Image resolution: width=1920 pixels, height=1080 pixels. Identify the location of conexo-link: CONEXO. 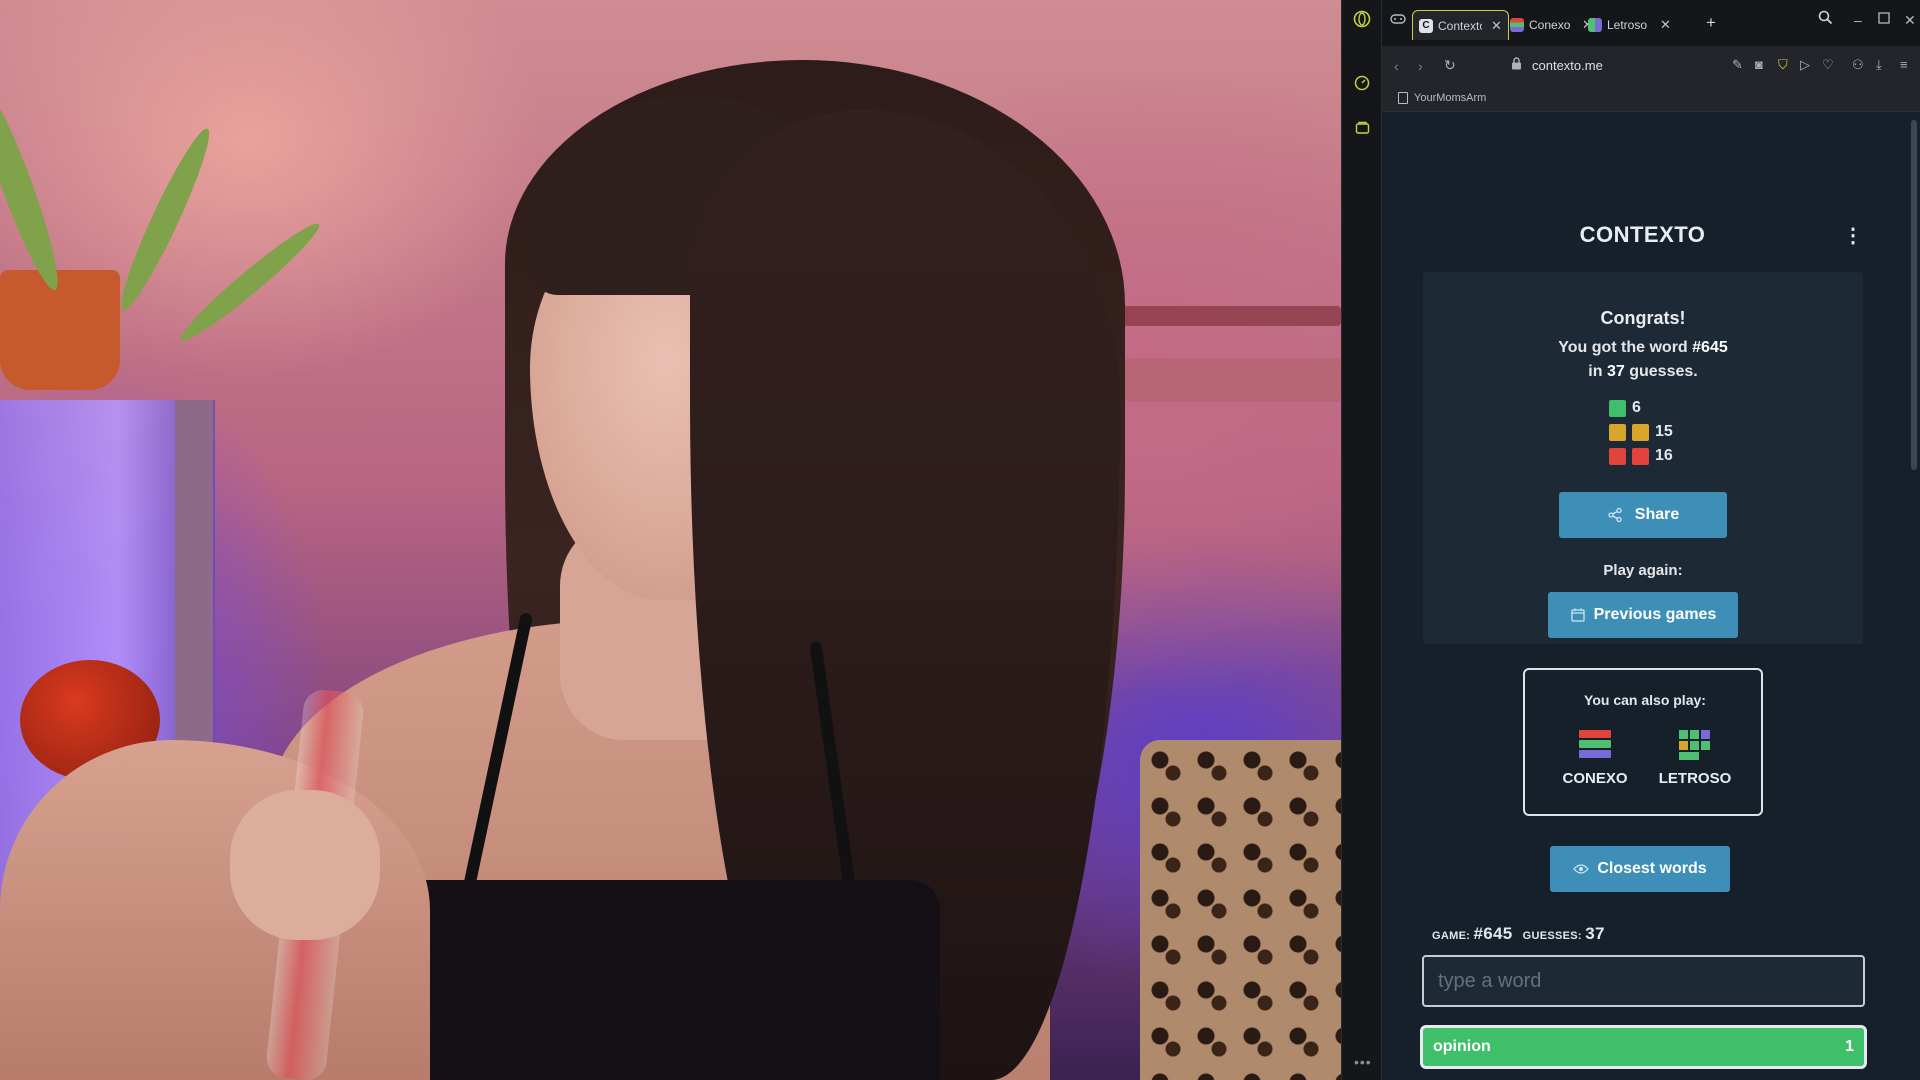
(1595, 758).